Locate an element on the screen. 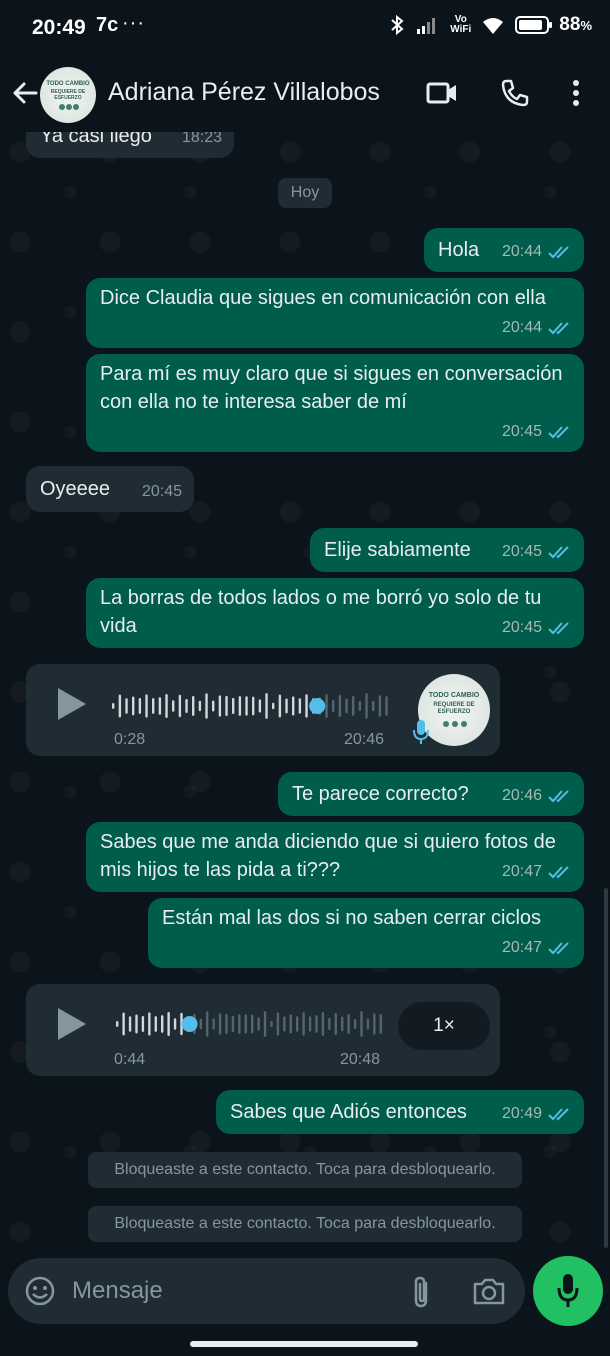  read-ticks-icon is located at coordinates (558, 628).